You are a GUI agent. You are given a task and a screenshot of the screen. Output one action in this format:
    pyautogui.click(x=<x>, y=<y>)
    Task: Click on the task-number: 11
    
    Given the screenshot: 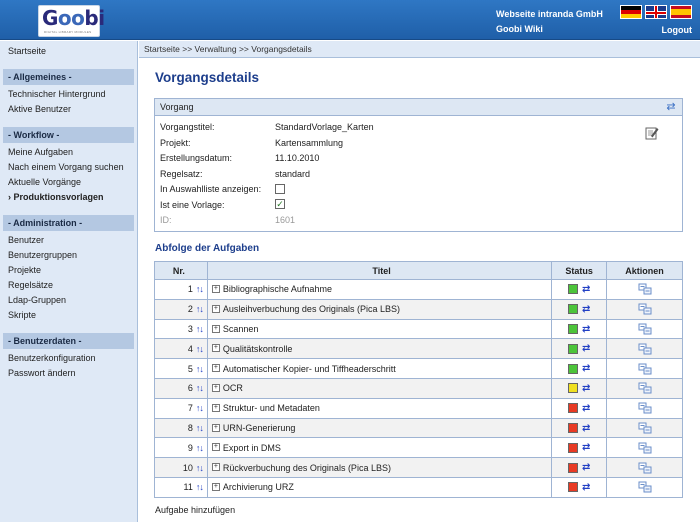 What is the action you would take?
    pyautogui.click(x=188, y=487)
    